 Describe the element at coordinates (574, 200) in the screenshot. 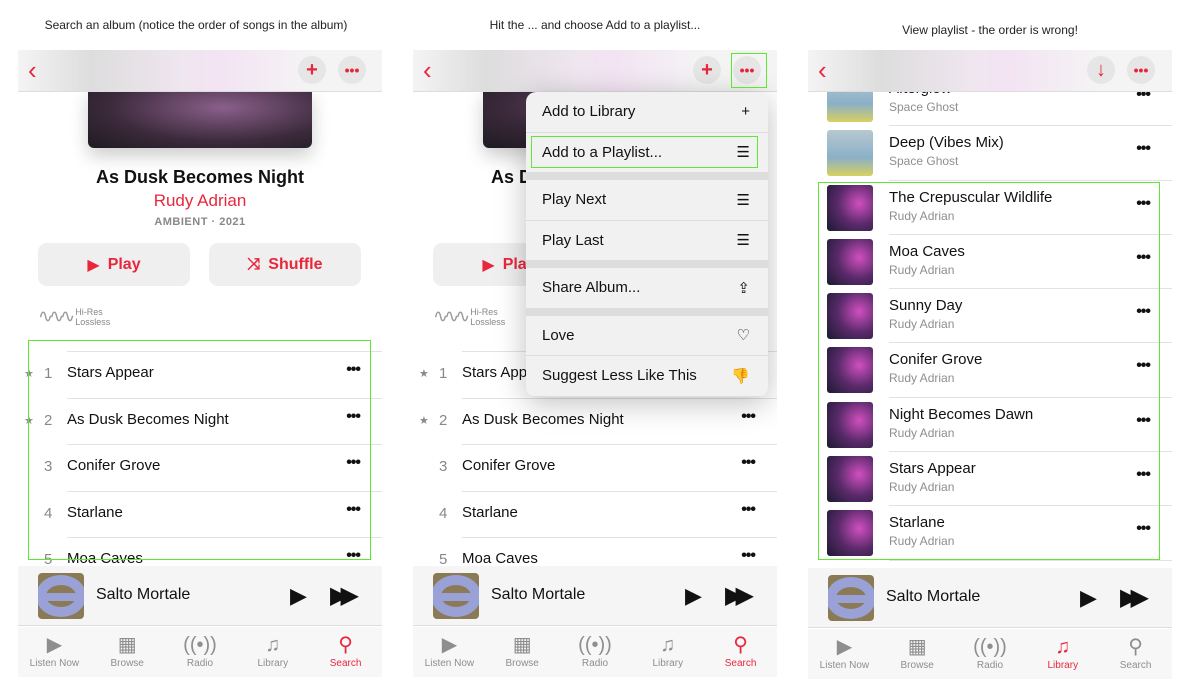

I see `menu-item-label: Play Next` at that location.